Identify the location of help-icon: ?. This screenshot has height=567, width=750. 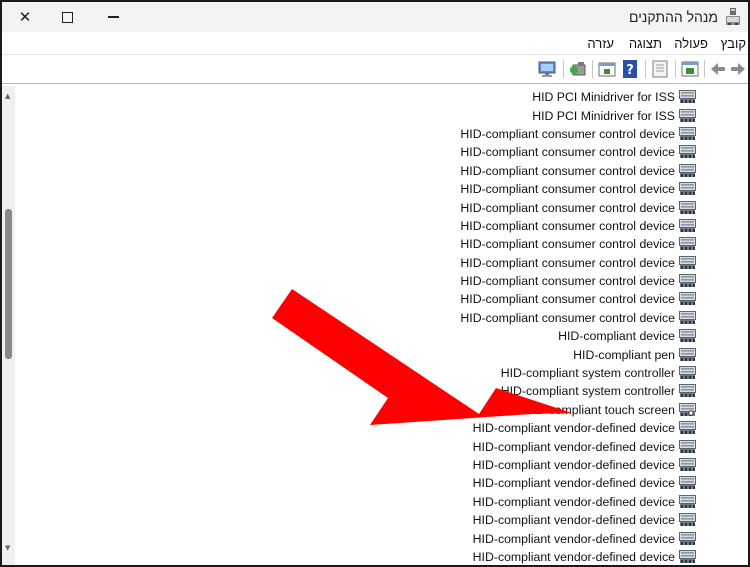
(630, 69).